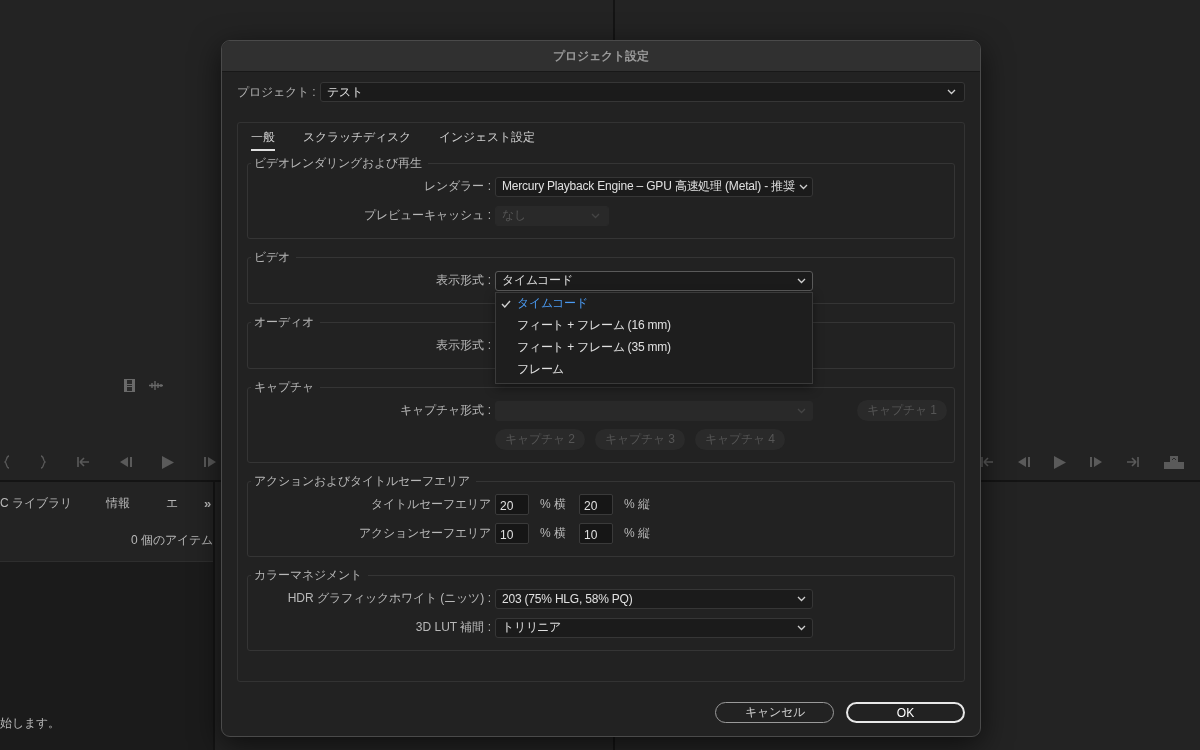 The height and width of the screenshot is (750, 1200). Describe the element at coordinates (284, 387) in the screenshot. I see `group-title: キャプチャ` at that location.